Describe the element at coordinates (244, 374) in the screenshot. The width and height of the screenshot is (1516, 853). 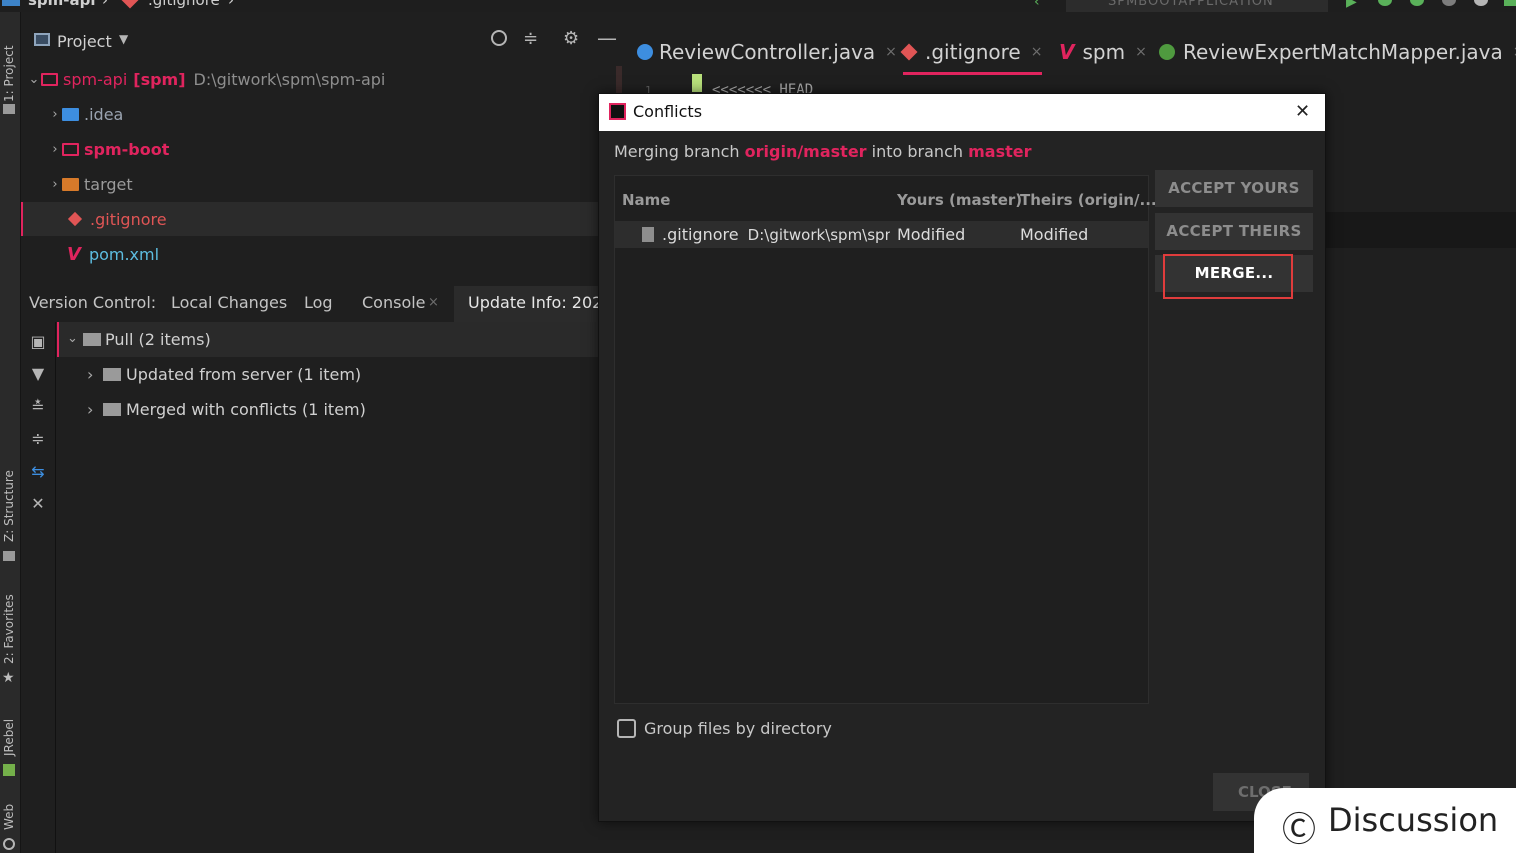
I see `tree-row-label: Updated from server (1 item)` at that location.